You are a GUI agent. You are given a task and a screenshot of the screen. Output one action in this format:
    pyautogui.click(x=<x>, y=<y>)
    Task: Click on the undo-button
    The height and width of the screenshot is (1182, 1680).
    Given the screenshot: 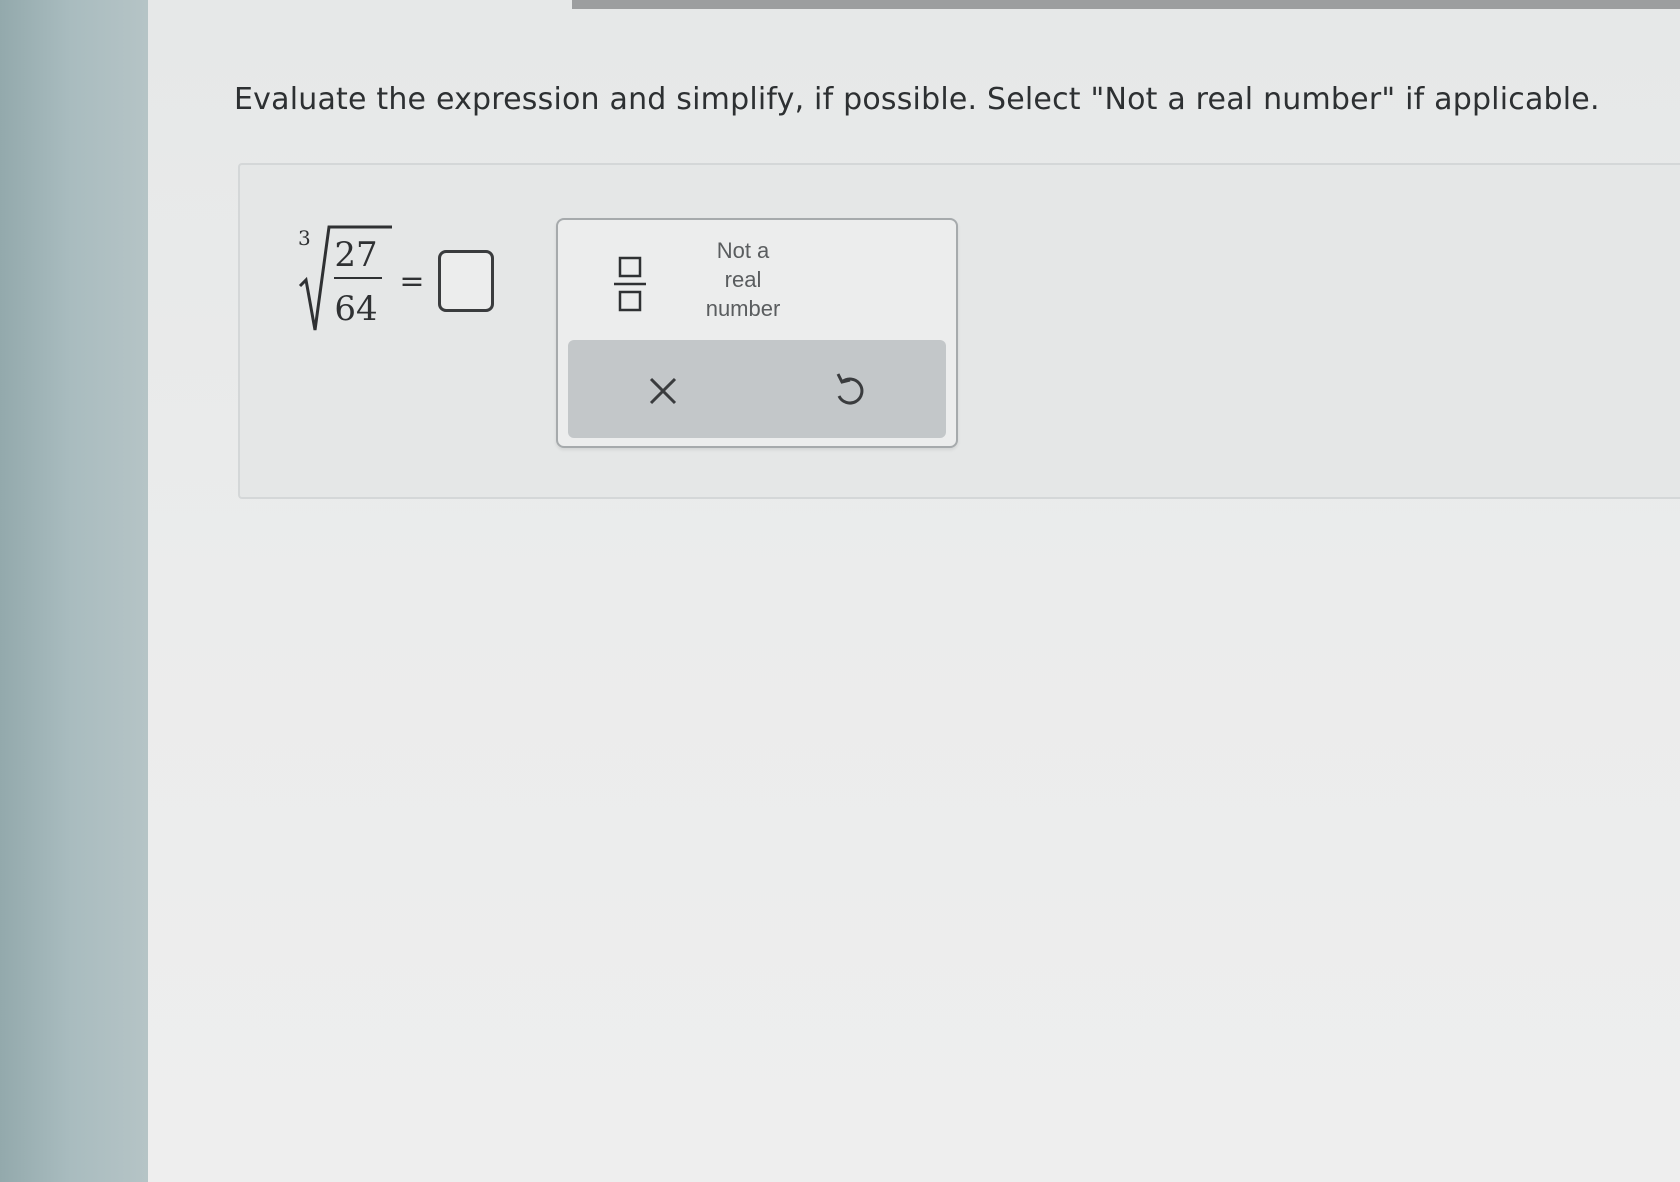 What is the action you would take?
    pyautogui.click(x=849, y=391)
    